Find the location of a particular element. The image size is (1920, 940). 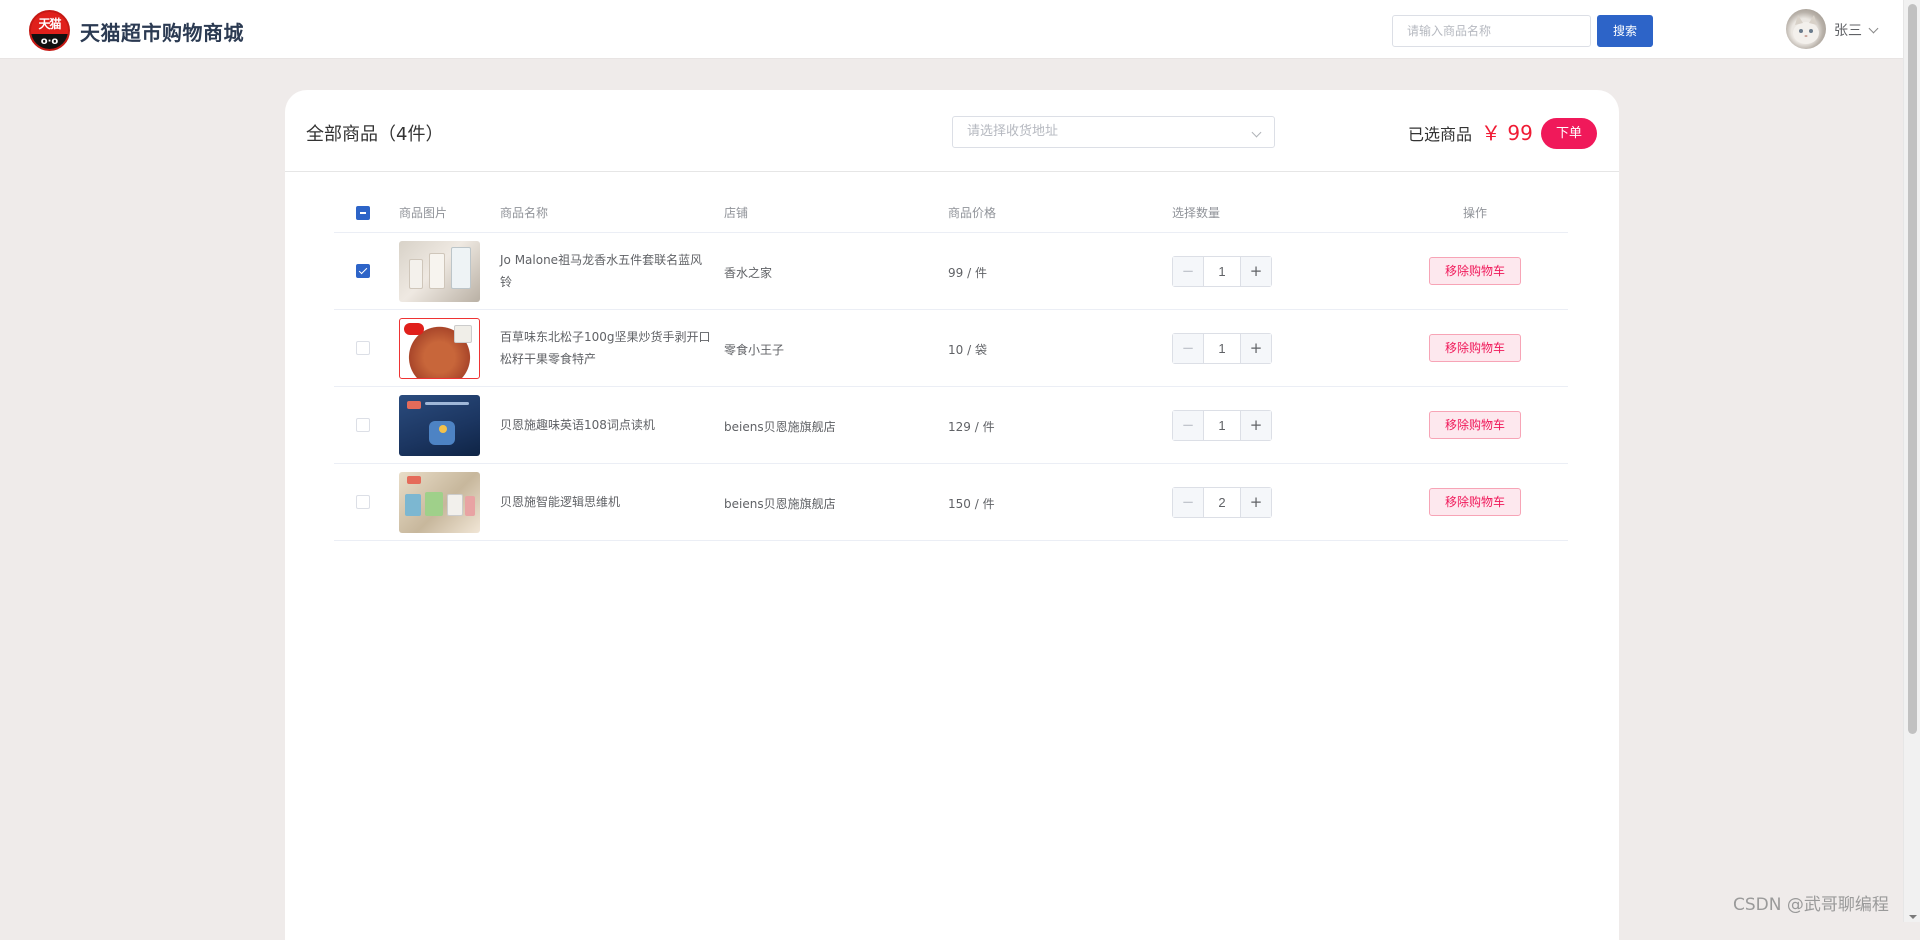

scroll-down-arrow-icon is located at coordinates (1913, 917).